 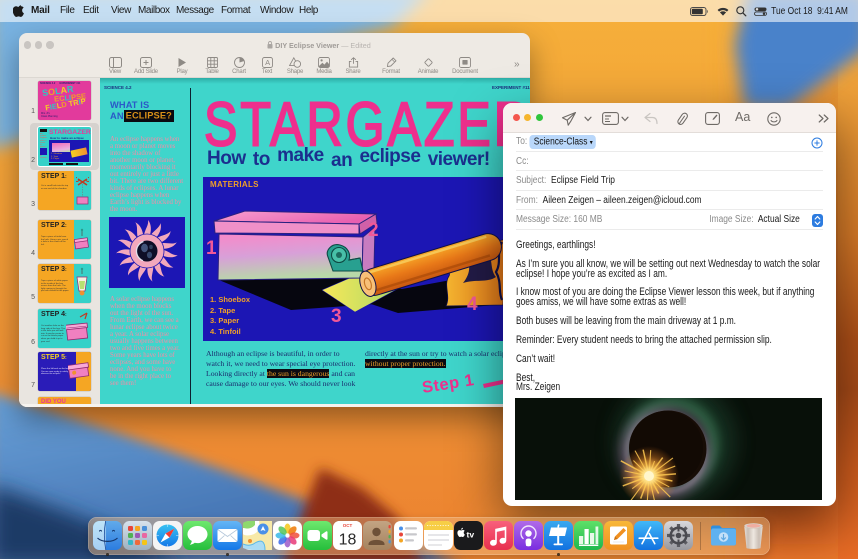 What do you see at coordinates (230, 299) in the screenshot?
I see `svg-text: 1. Shoebox` at bounding box center [230, 299].